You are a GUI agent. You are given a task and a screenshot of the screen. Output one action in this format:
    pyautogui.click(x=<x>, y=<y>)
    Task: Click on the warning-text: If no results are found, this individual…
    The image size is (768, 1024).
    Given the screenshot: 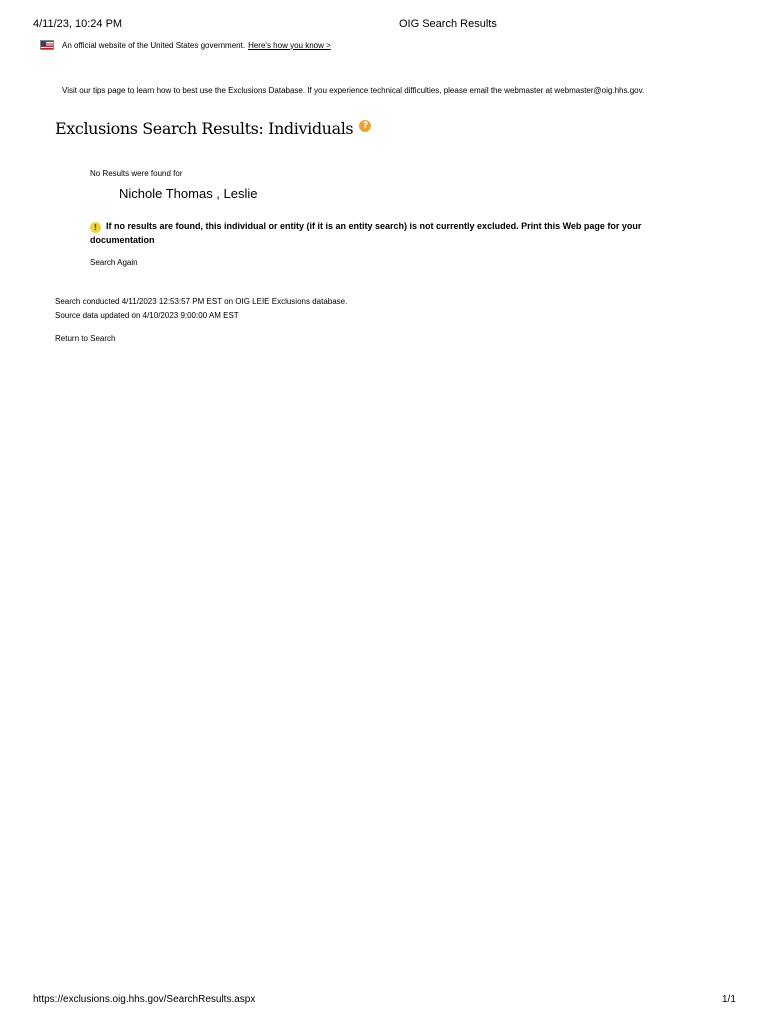 What is the action you would take?
    pyautogui.click(x=366, y=233)
    